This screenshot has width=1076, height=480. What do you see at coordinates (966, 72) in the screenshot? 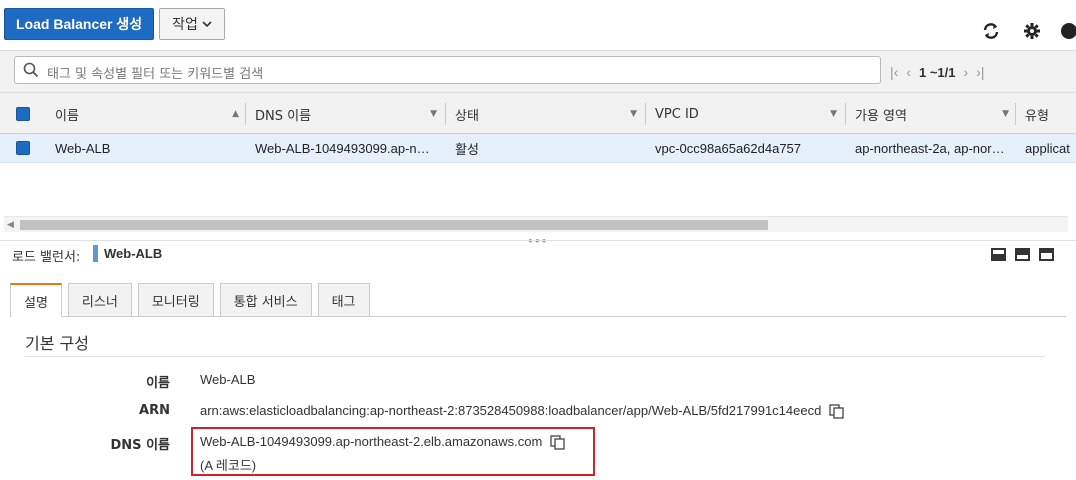
I see `next-page-icon: ›` at bounding box center [966, 72].